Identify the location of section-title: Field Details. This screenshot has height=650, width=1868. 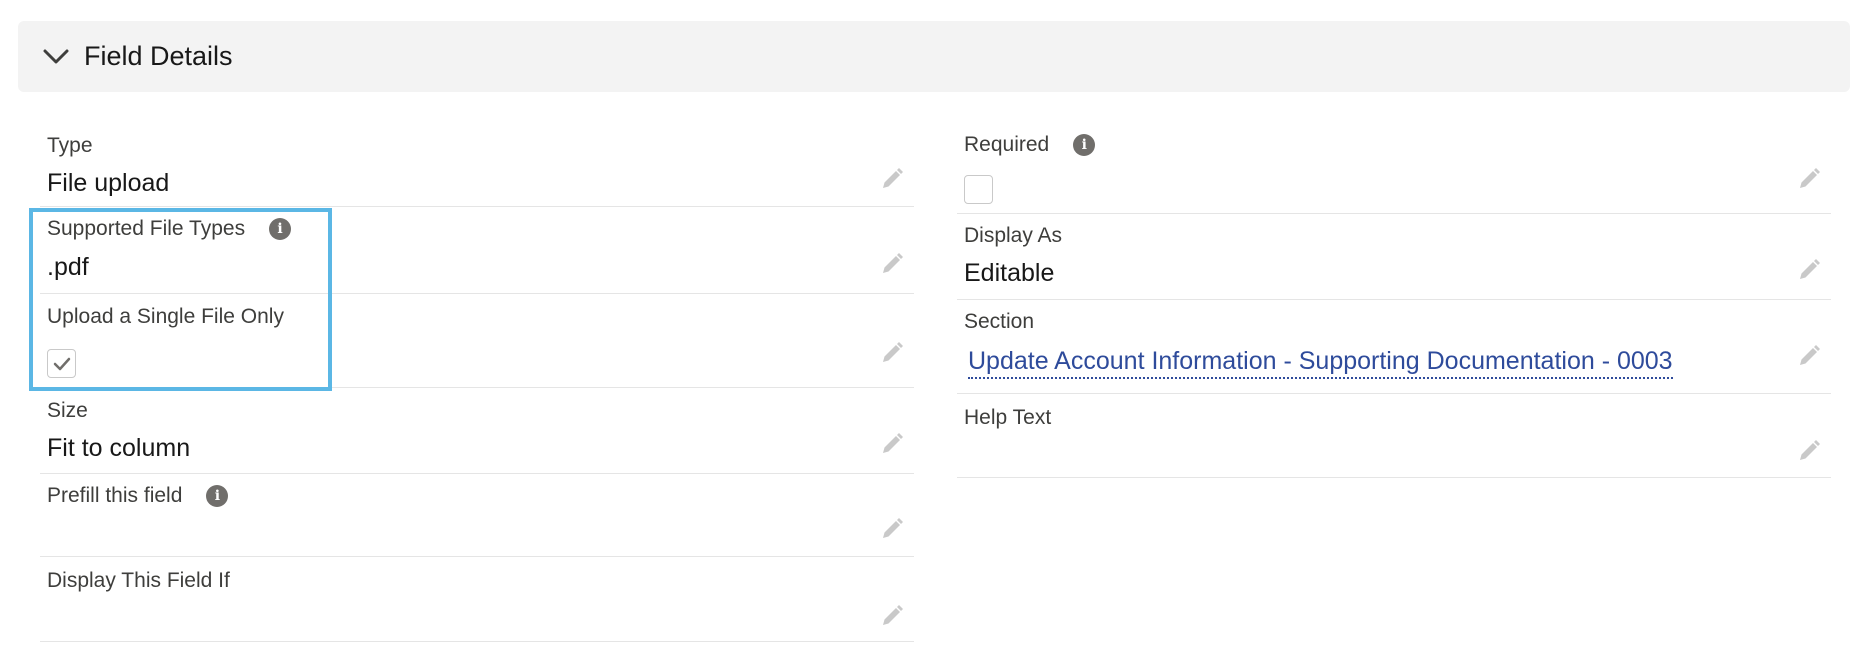
(158, 56).